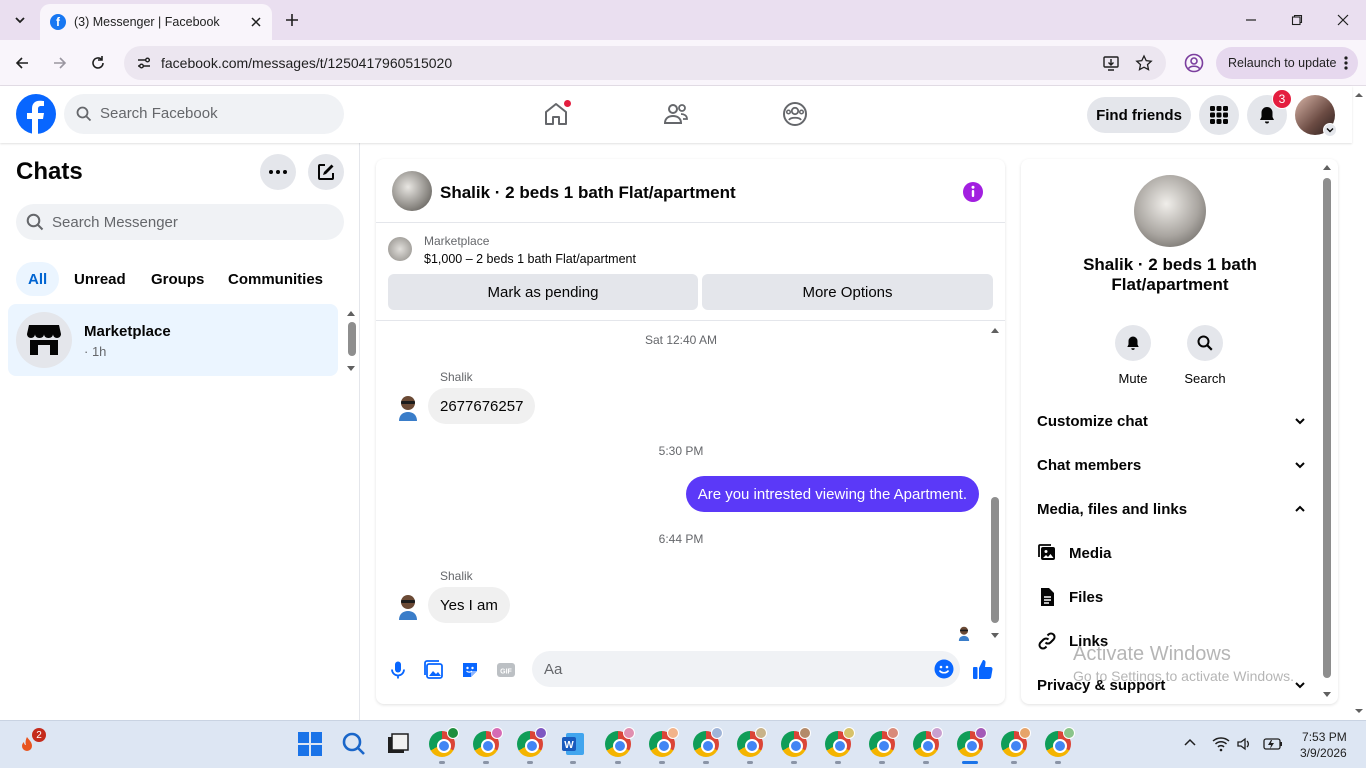  I want to click on files-item: Files, so click(1172, 597).